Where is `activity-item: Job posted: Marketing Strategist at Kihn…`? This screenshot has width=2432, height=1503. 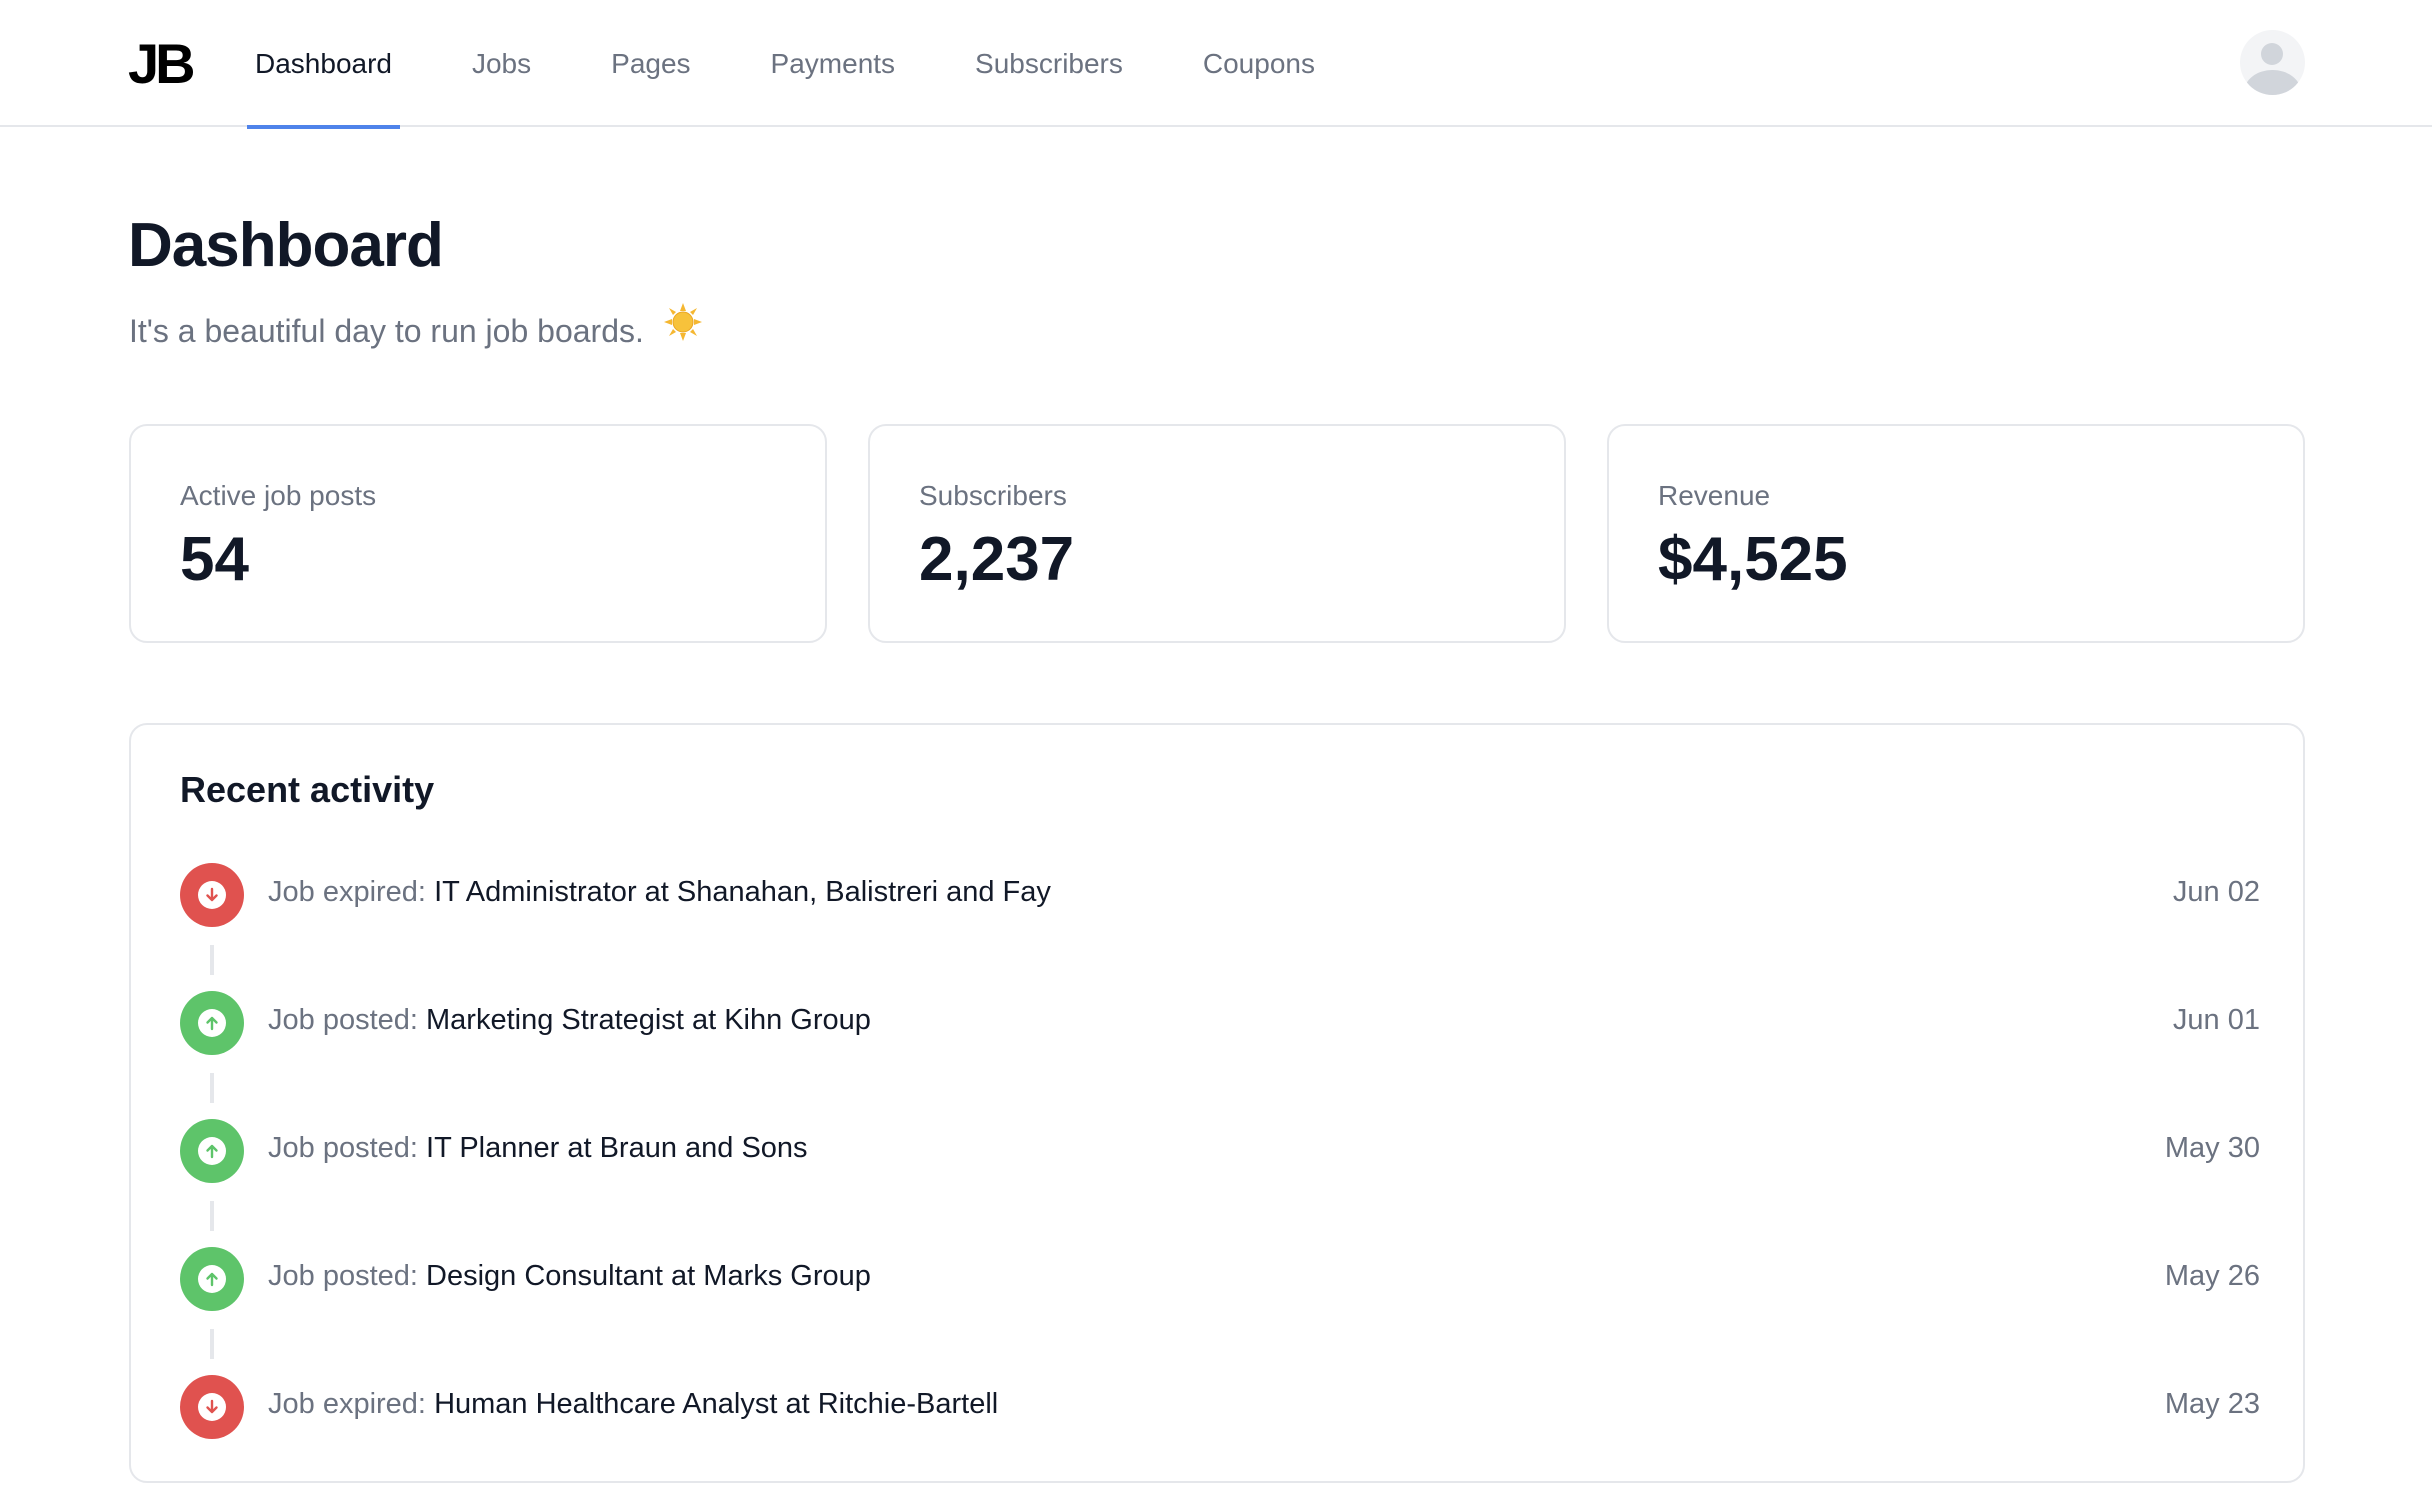
activity-item: Job posted: Marketing Strategist at Kihn… is located at coordinates (1220, 1055).